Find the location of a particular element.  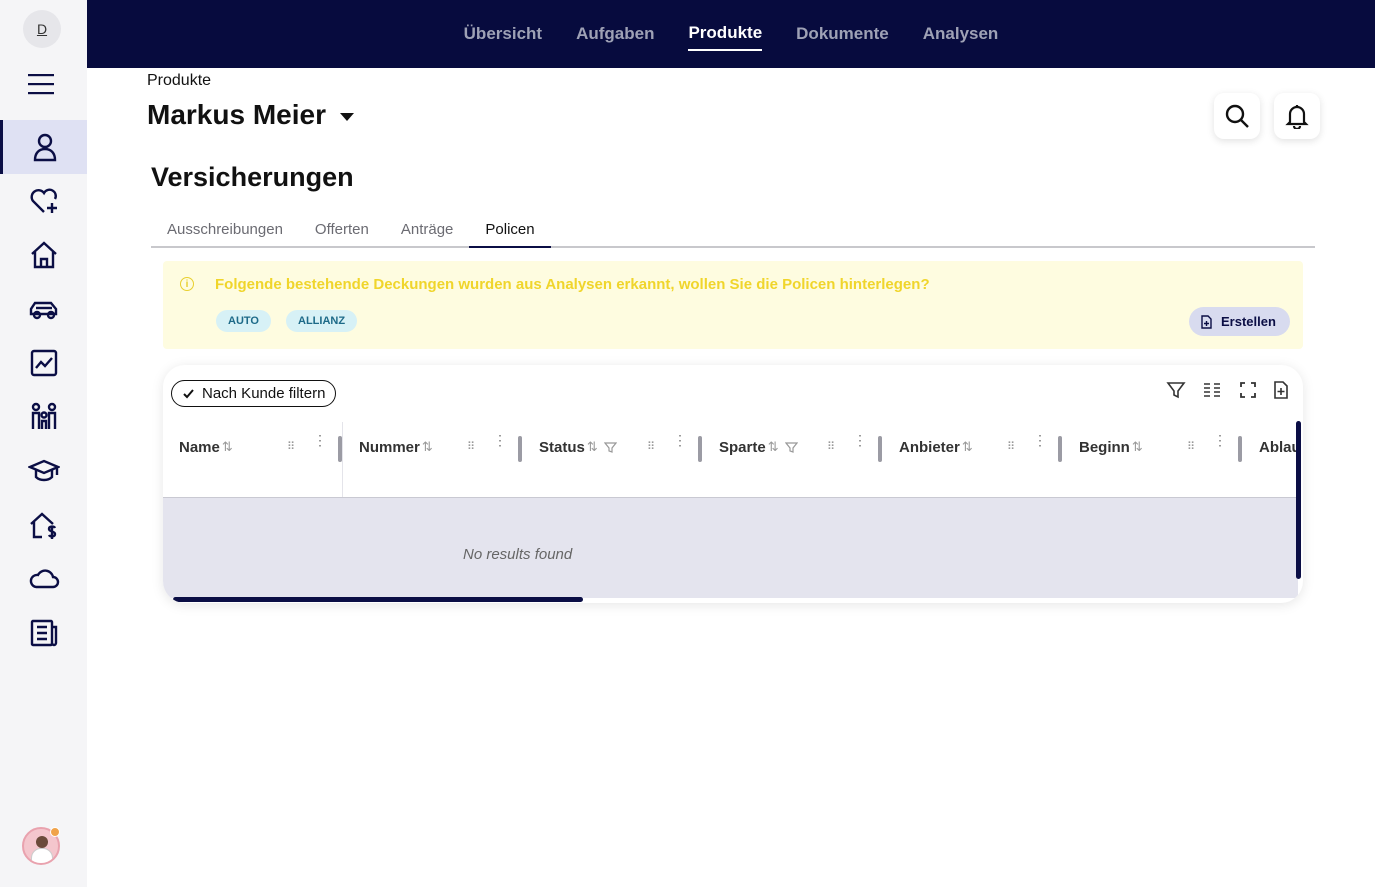

car-icon is located at coordinates (43, 310).